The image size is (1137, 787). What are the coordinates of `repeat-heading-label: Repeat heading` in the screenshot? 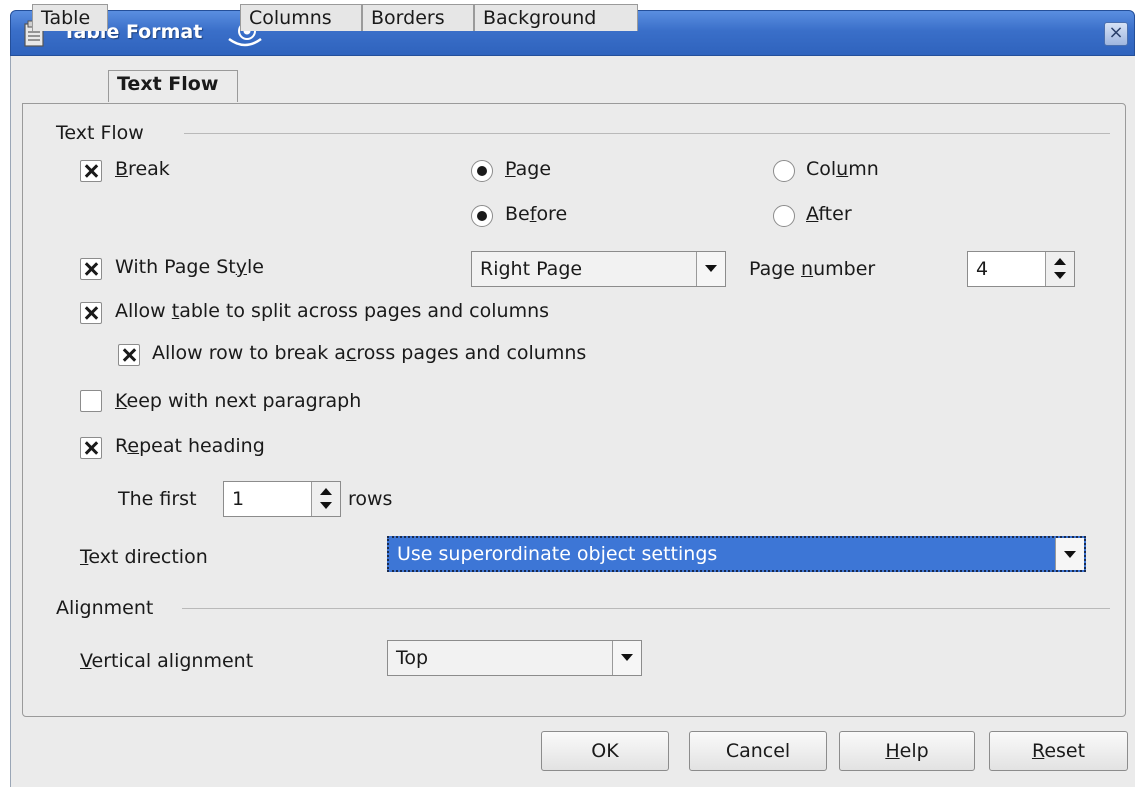 It's located at (190, 446).